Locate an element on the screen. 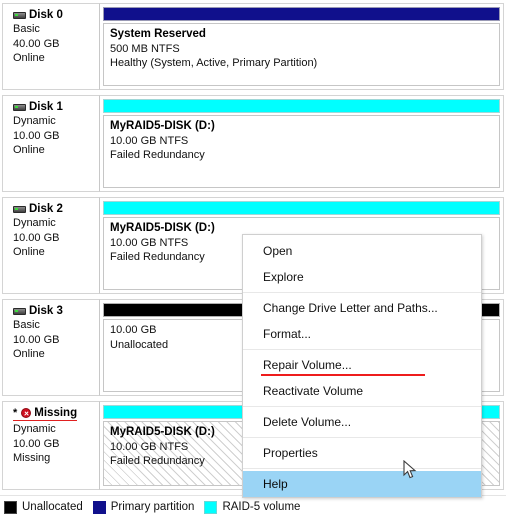 The width and height of the screenshot is (506, 518). menu-item-open: Open is located at coordinates (362, 251).